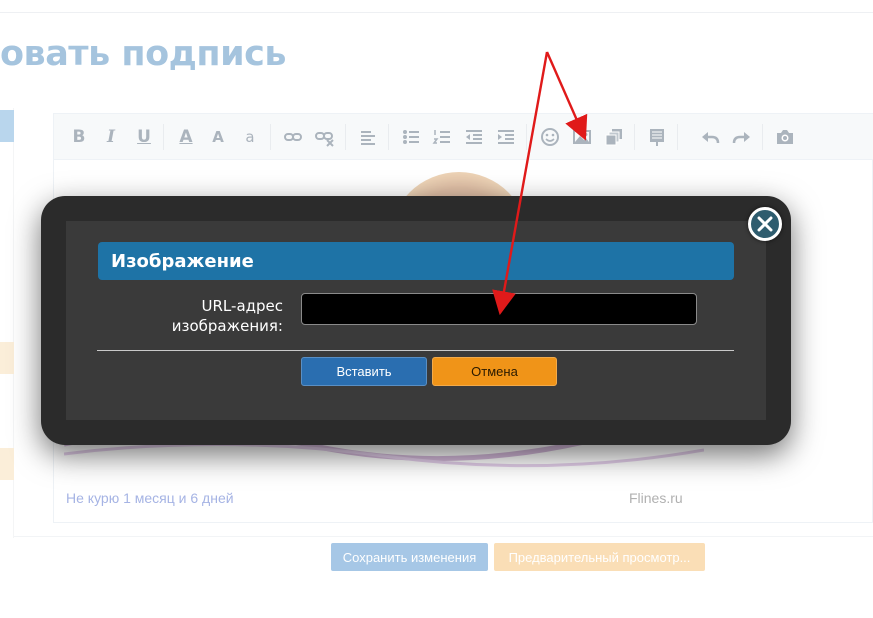  Describe the element at coordinates (614, 137) in the screenshot. I see `media-icon` at that location.